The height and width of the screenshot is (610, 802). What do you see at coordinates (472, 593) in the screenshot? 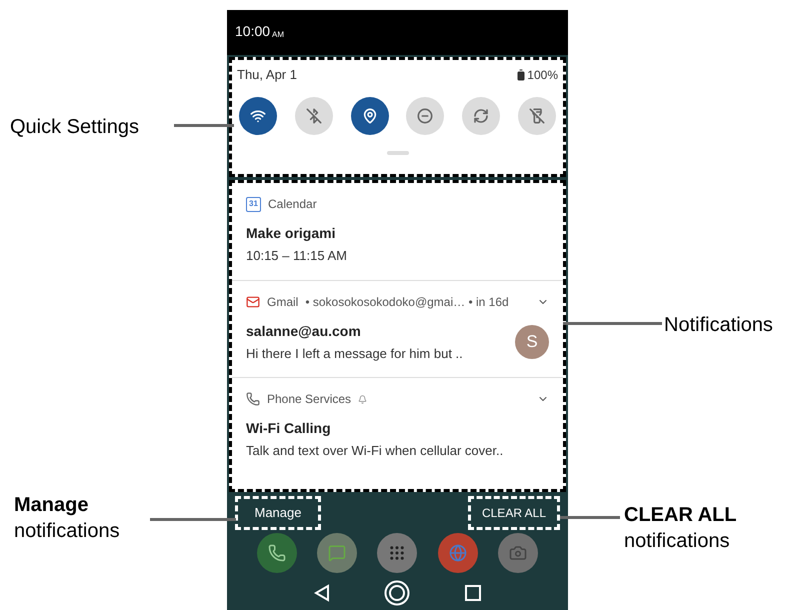
I see `recents-icon` at bounding box center [472, 593].